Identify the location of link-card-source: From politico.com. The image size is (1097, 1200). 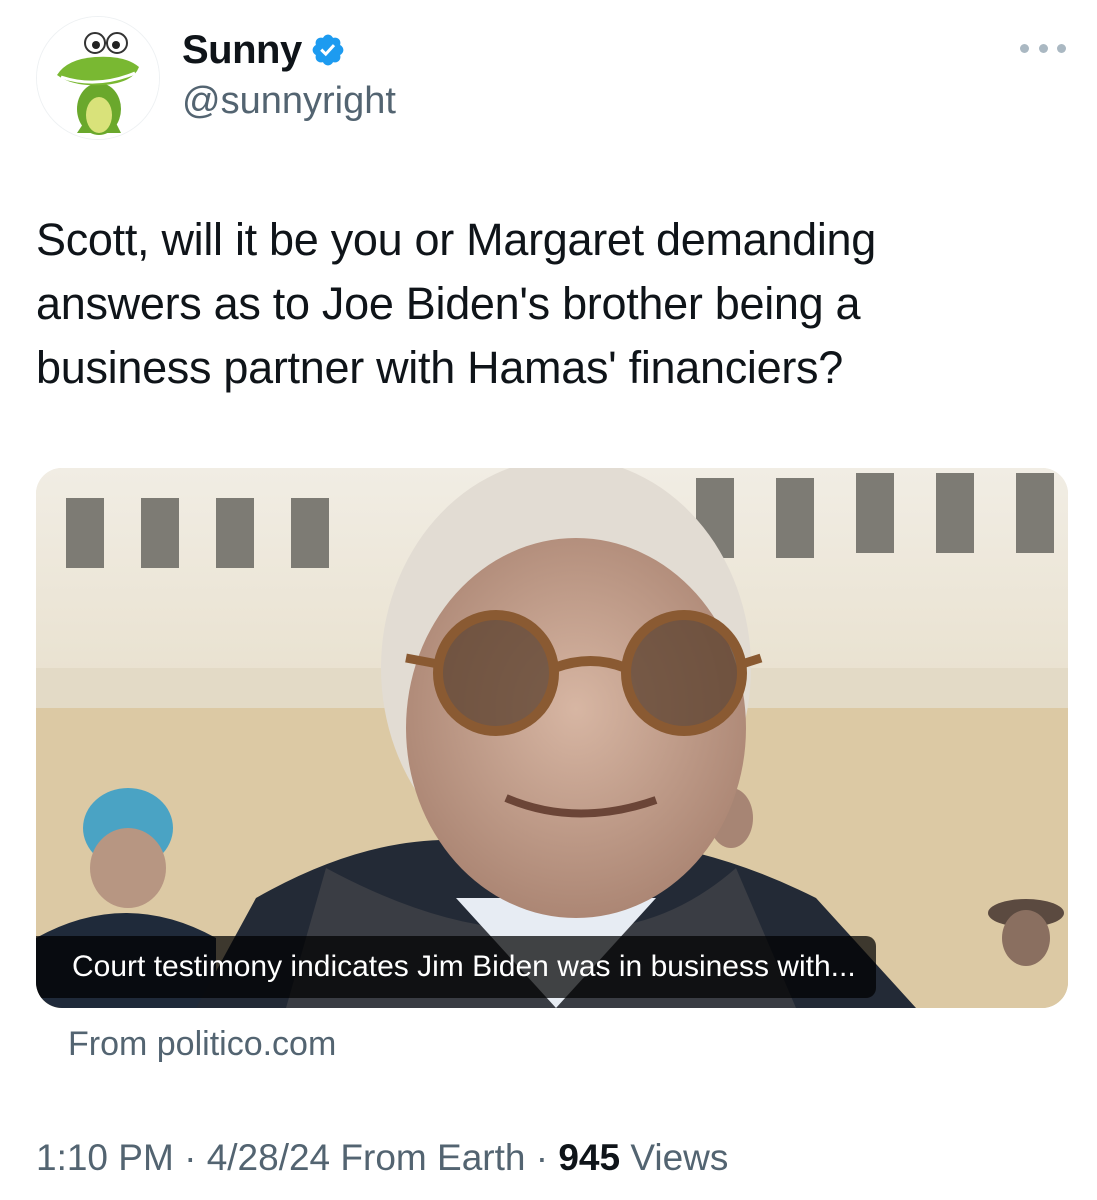
(202, 1044).